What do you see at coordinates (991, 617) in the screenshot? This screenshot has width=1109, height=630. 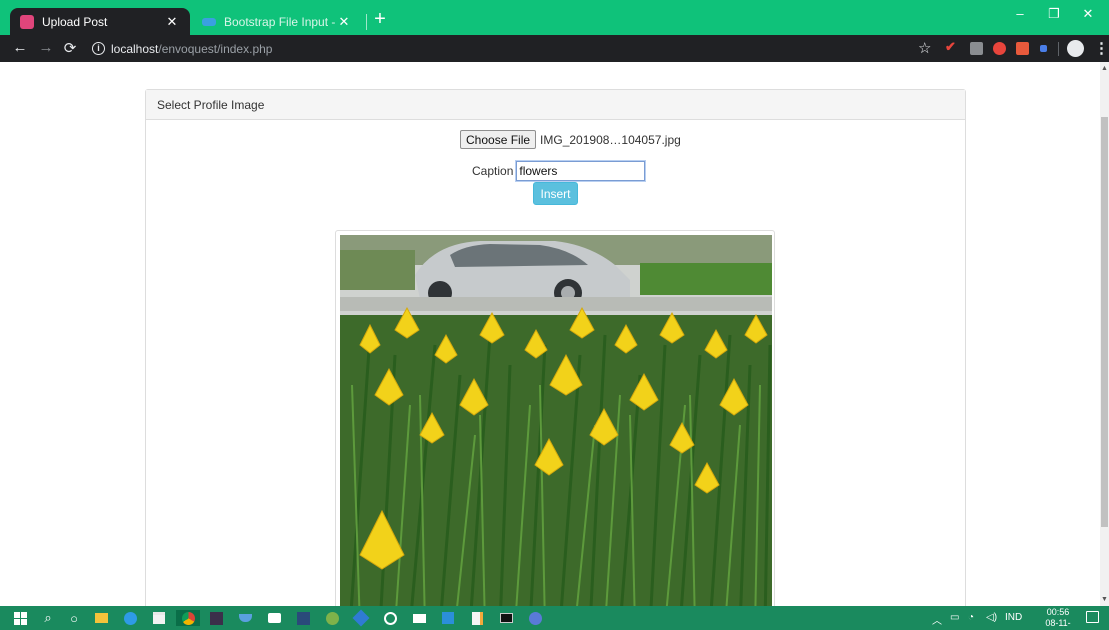 I see `tray-volume-icon: ◁)` at bounding box center [991, 617].